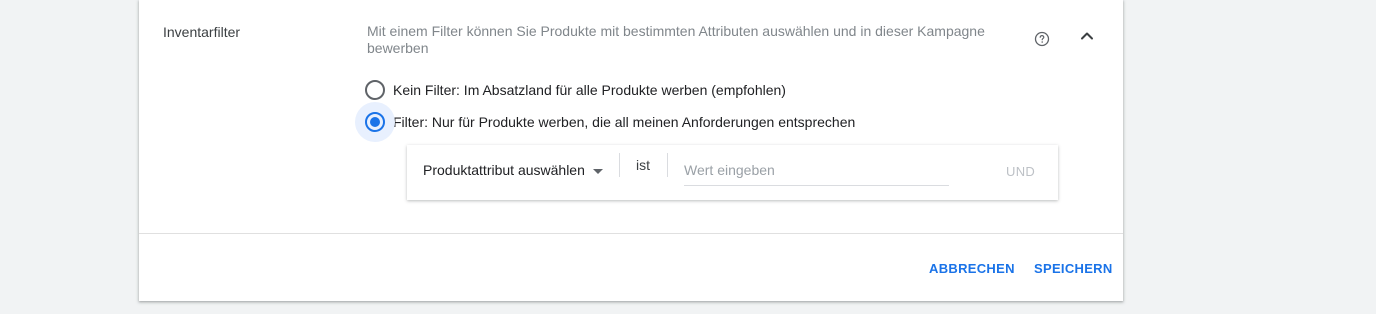  What do you see at coordinates (1042, 39) in the screenshot?
I see `help-icon` at bounding box center [1042, 39].